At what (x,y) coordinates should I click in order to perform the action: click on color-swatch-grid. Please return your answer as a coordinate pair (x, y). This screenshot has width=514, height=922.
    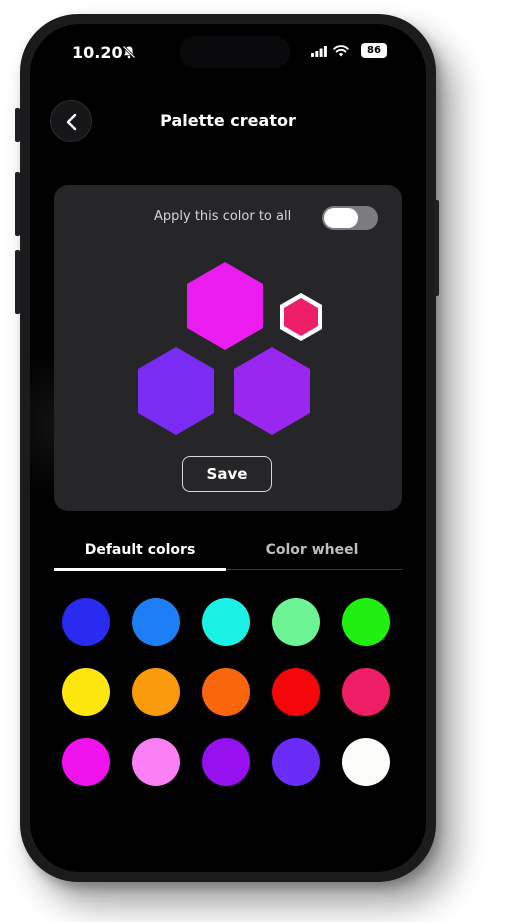
    Looking at the image, I should click on (228, 692).